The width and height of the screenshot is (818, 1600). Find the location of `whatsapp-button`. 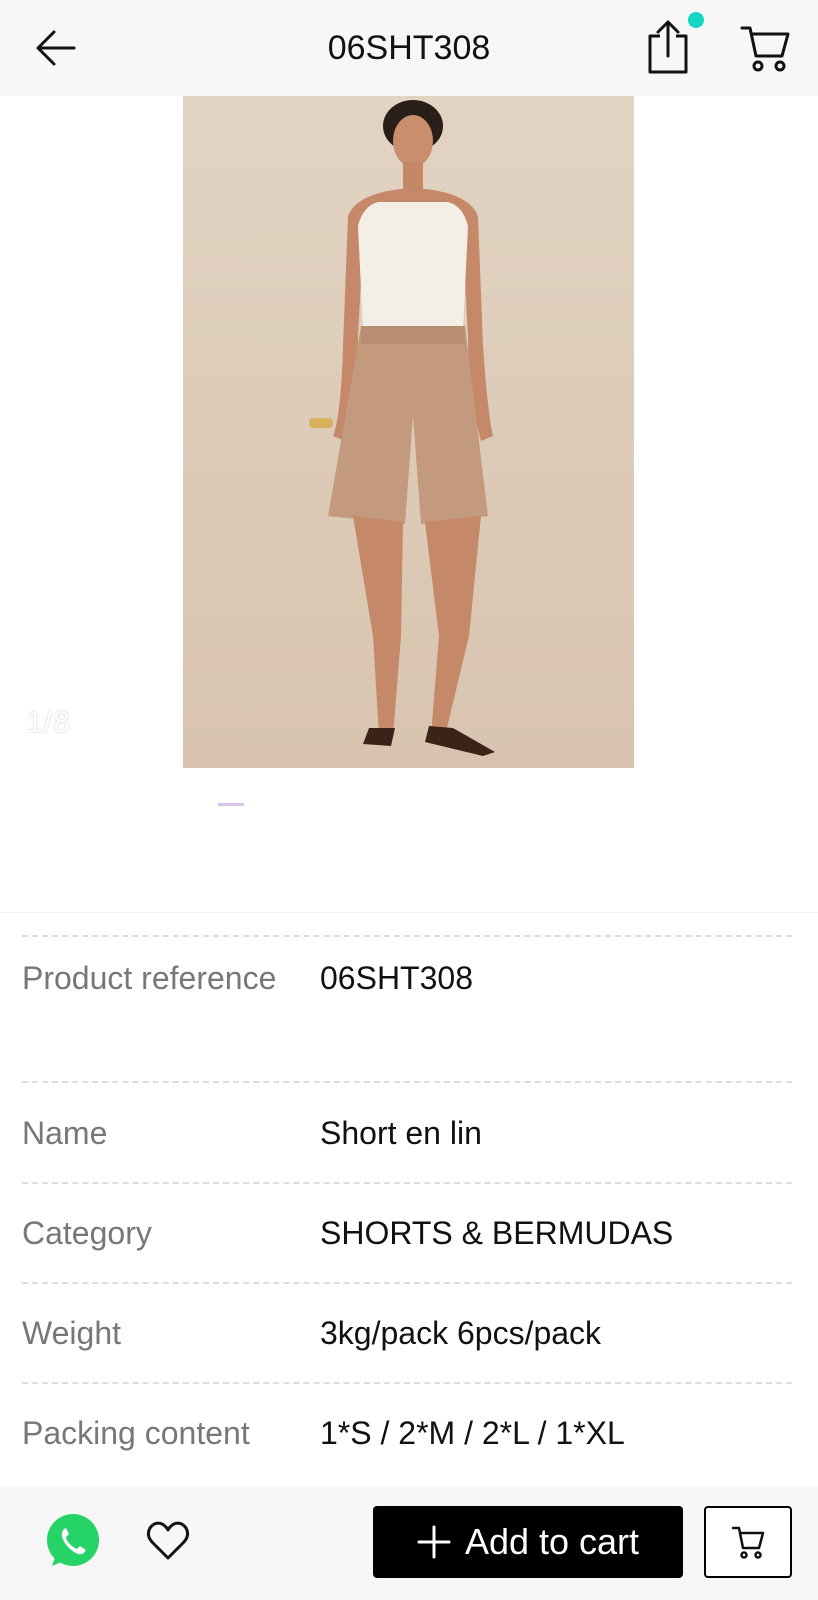

whatsapp-button is located at coordinates (73, 1541).